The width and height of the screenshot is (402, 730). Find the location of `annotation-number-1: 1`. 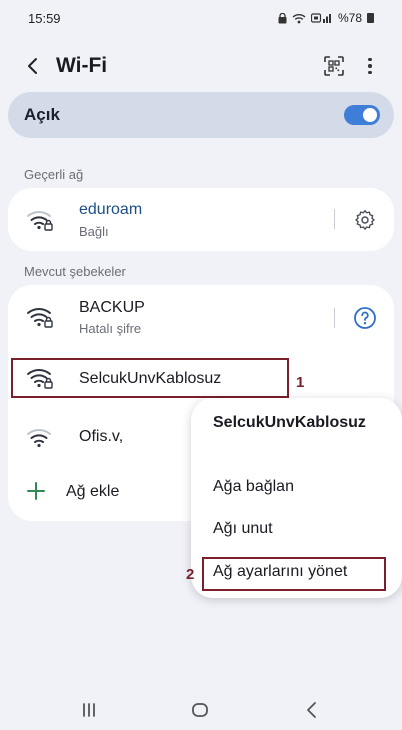

annotation-number-1: 1 is located at coordinates (300, 382).